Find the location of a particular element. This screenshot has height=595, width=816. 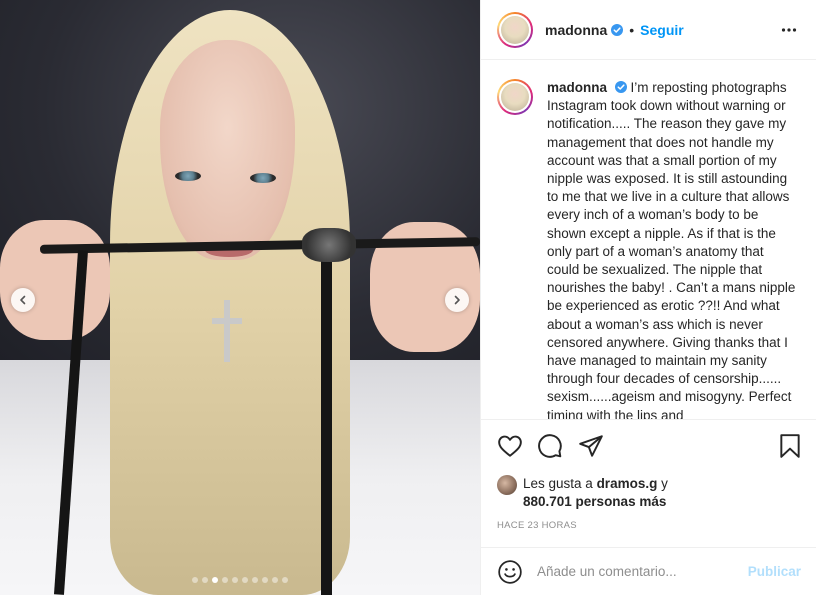

photo-hand-left is located at coordinates (55, 280).